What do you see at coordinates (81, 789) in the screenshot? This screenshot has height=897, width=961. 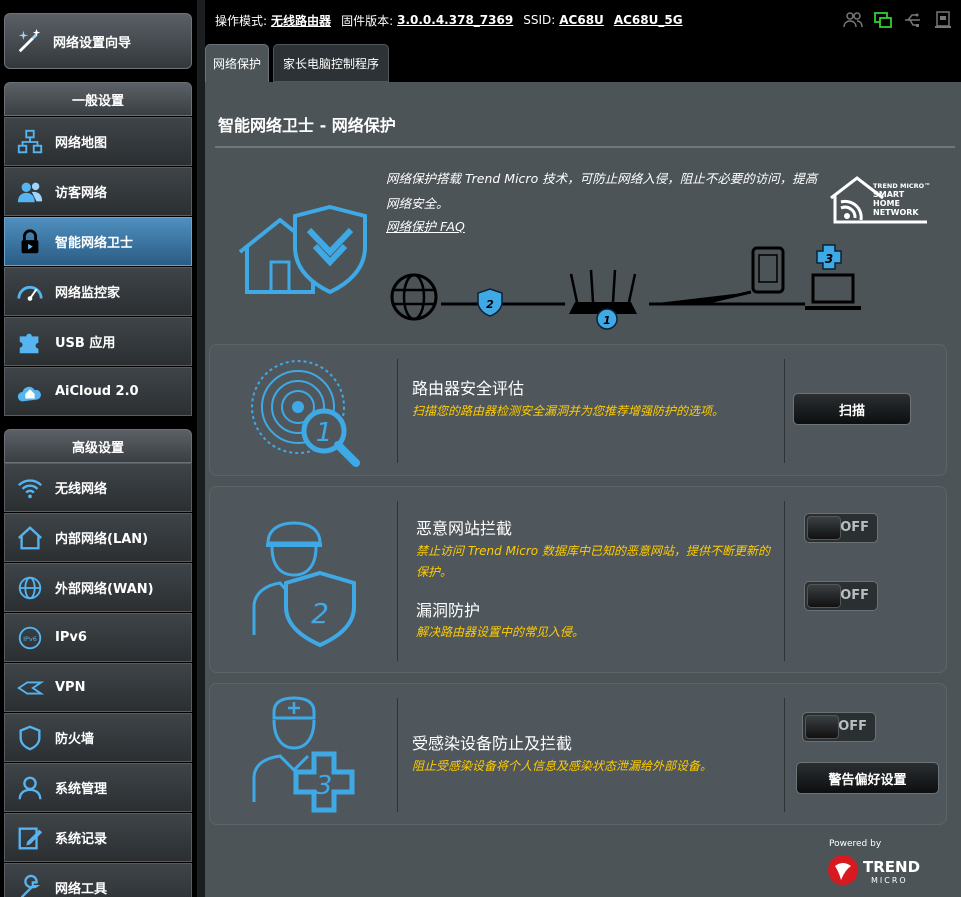 I see `sidebar-item-label: 系统管理` at bounding box center [81, 789].